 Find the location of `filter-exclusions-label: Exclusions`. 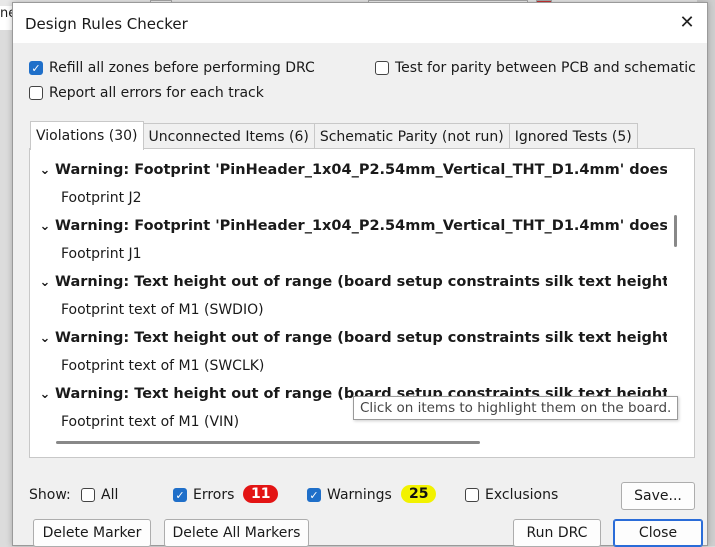

filter-exclusions-label: Exclusions is located at coordinates (522, 495).